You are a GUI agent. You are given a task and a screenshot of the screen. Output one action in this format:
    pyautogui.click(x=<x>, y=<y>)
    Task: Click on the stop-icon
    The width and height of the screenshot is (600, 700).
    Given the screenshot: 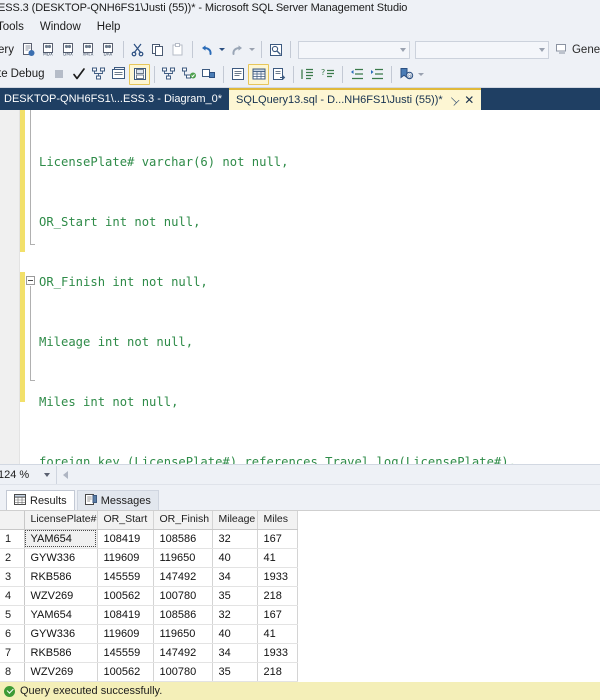 What is the action you would take?
    pyautogui.click(x=59, y=74)
    